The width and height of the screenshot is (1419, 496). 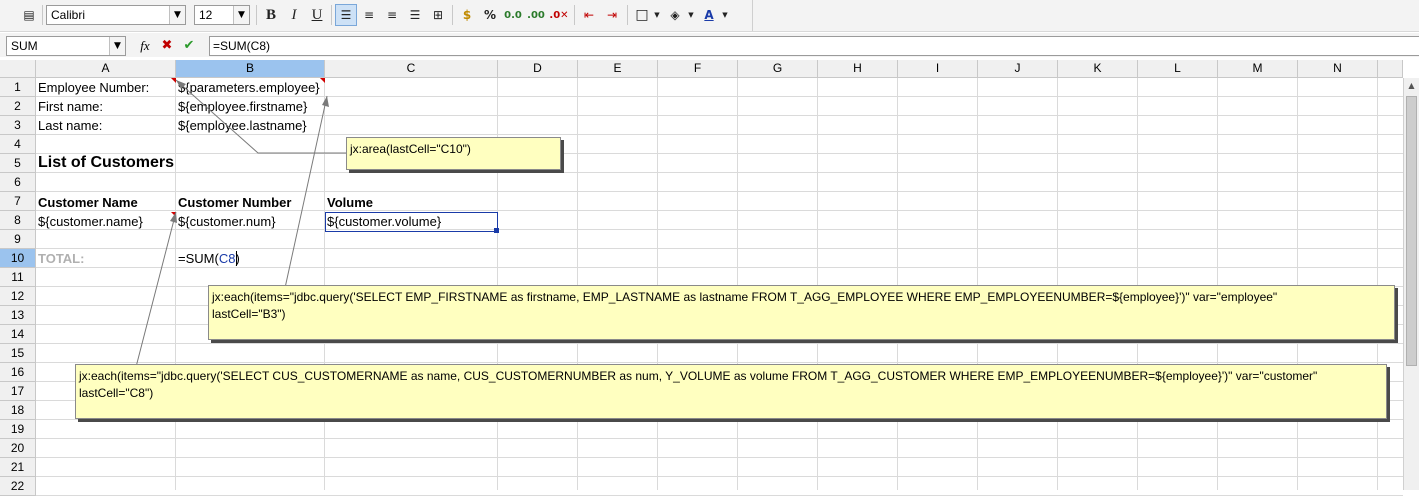 What do you see at coordinates (453, 153) in the screenshot?
I see `comment-area-note: jx:area(lastCell="C10")` at bounding box center [453, 153].